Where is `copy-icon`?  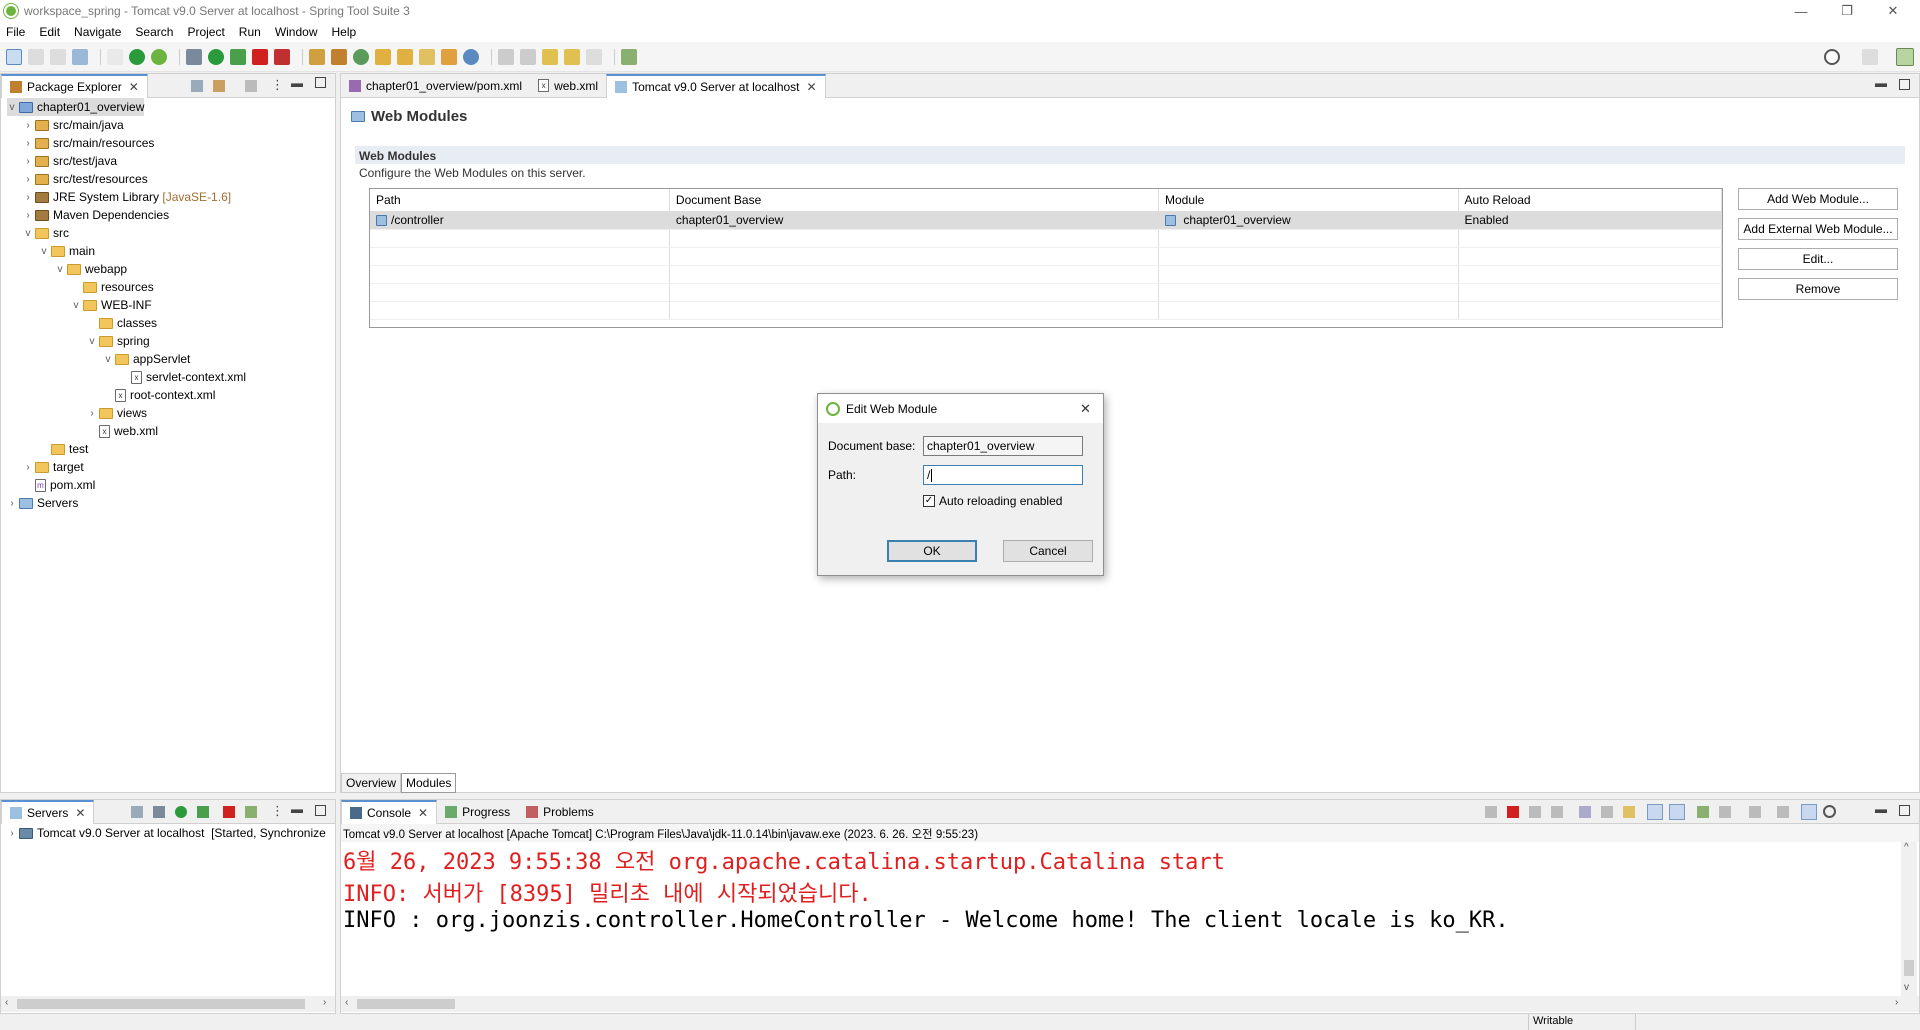
copy-icon is located at coordinates (1783, 812).